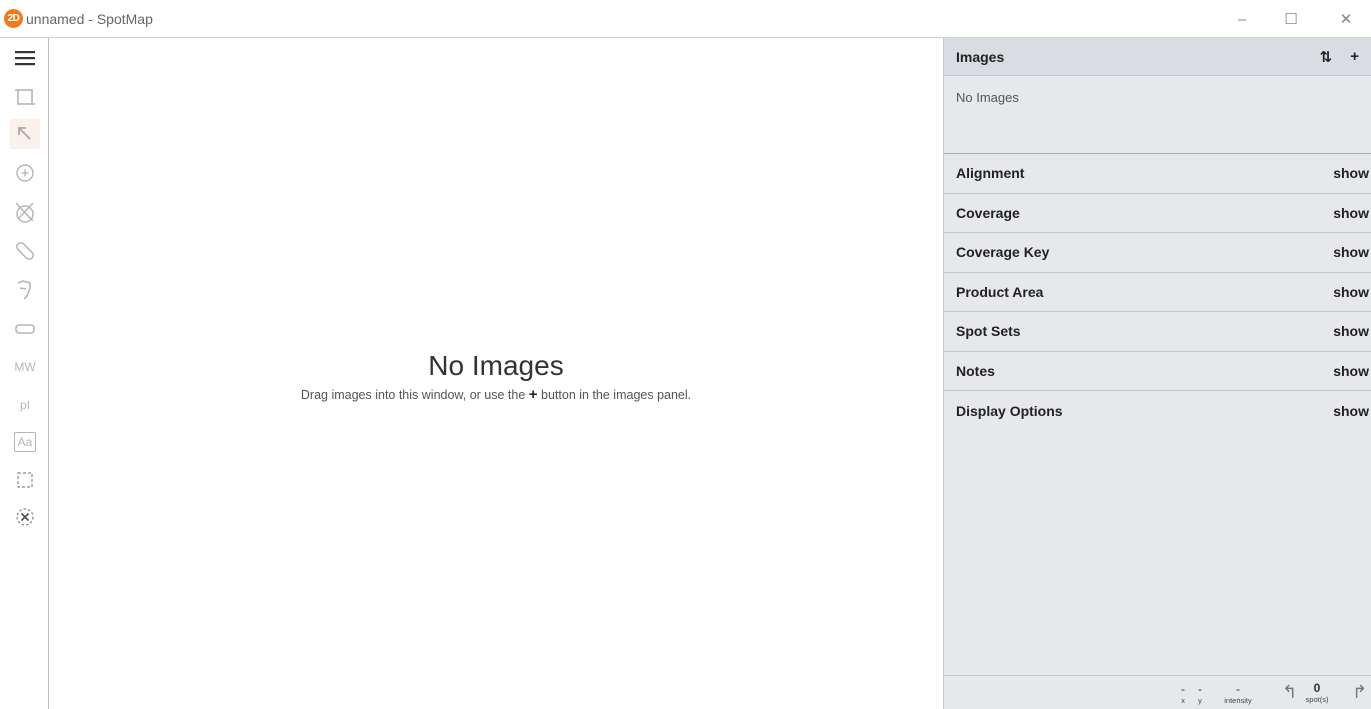  Describe the element at coordinates (89, 19) in the screenshot. I see `window-title: unnamed - SpotMap` at that location.